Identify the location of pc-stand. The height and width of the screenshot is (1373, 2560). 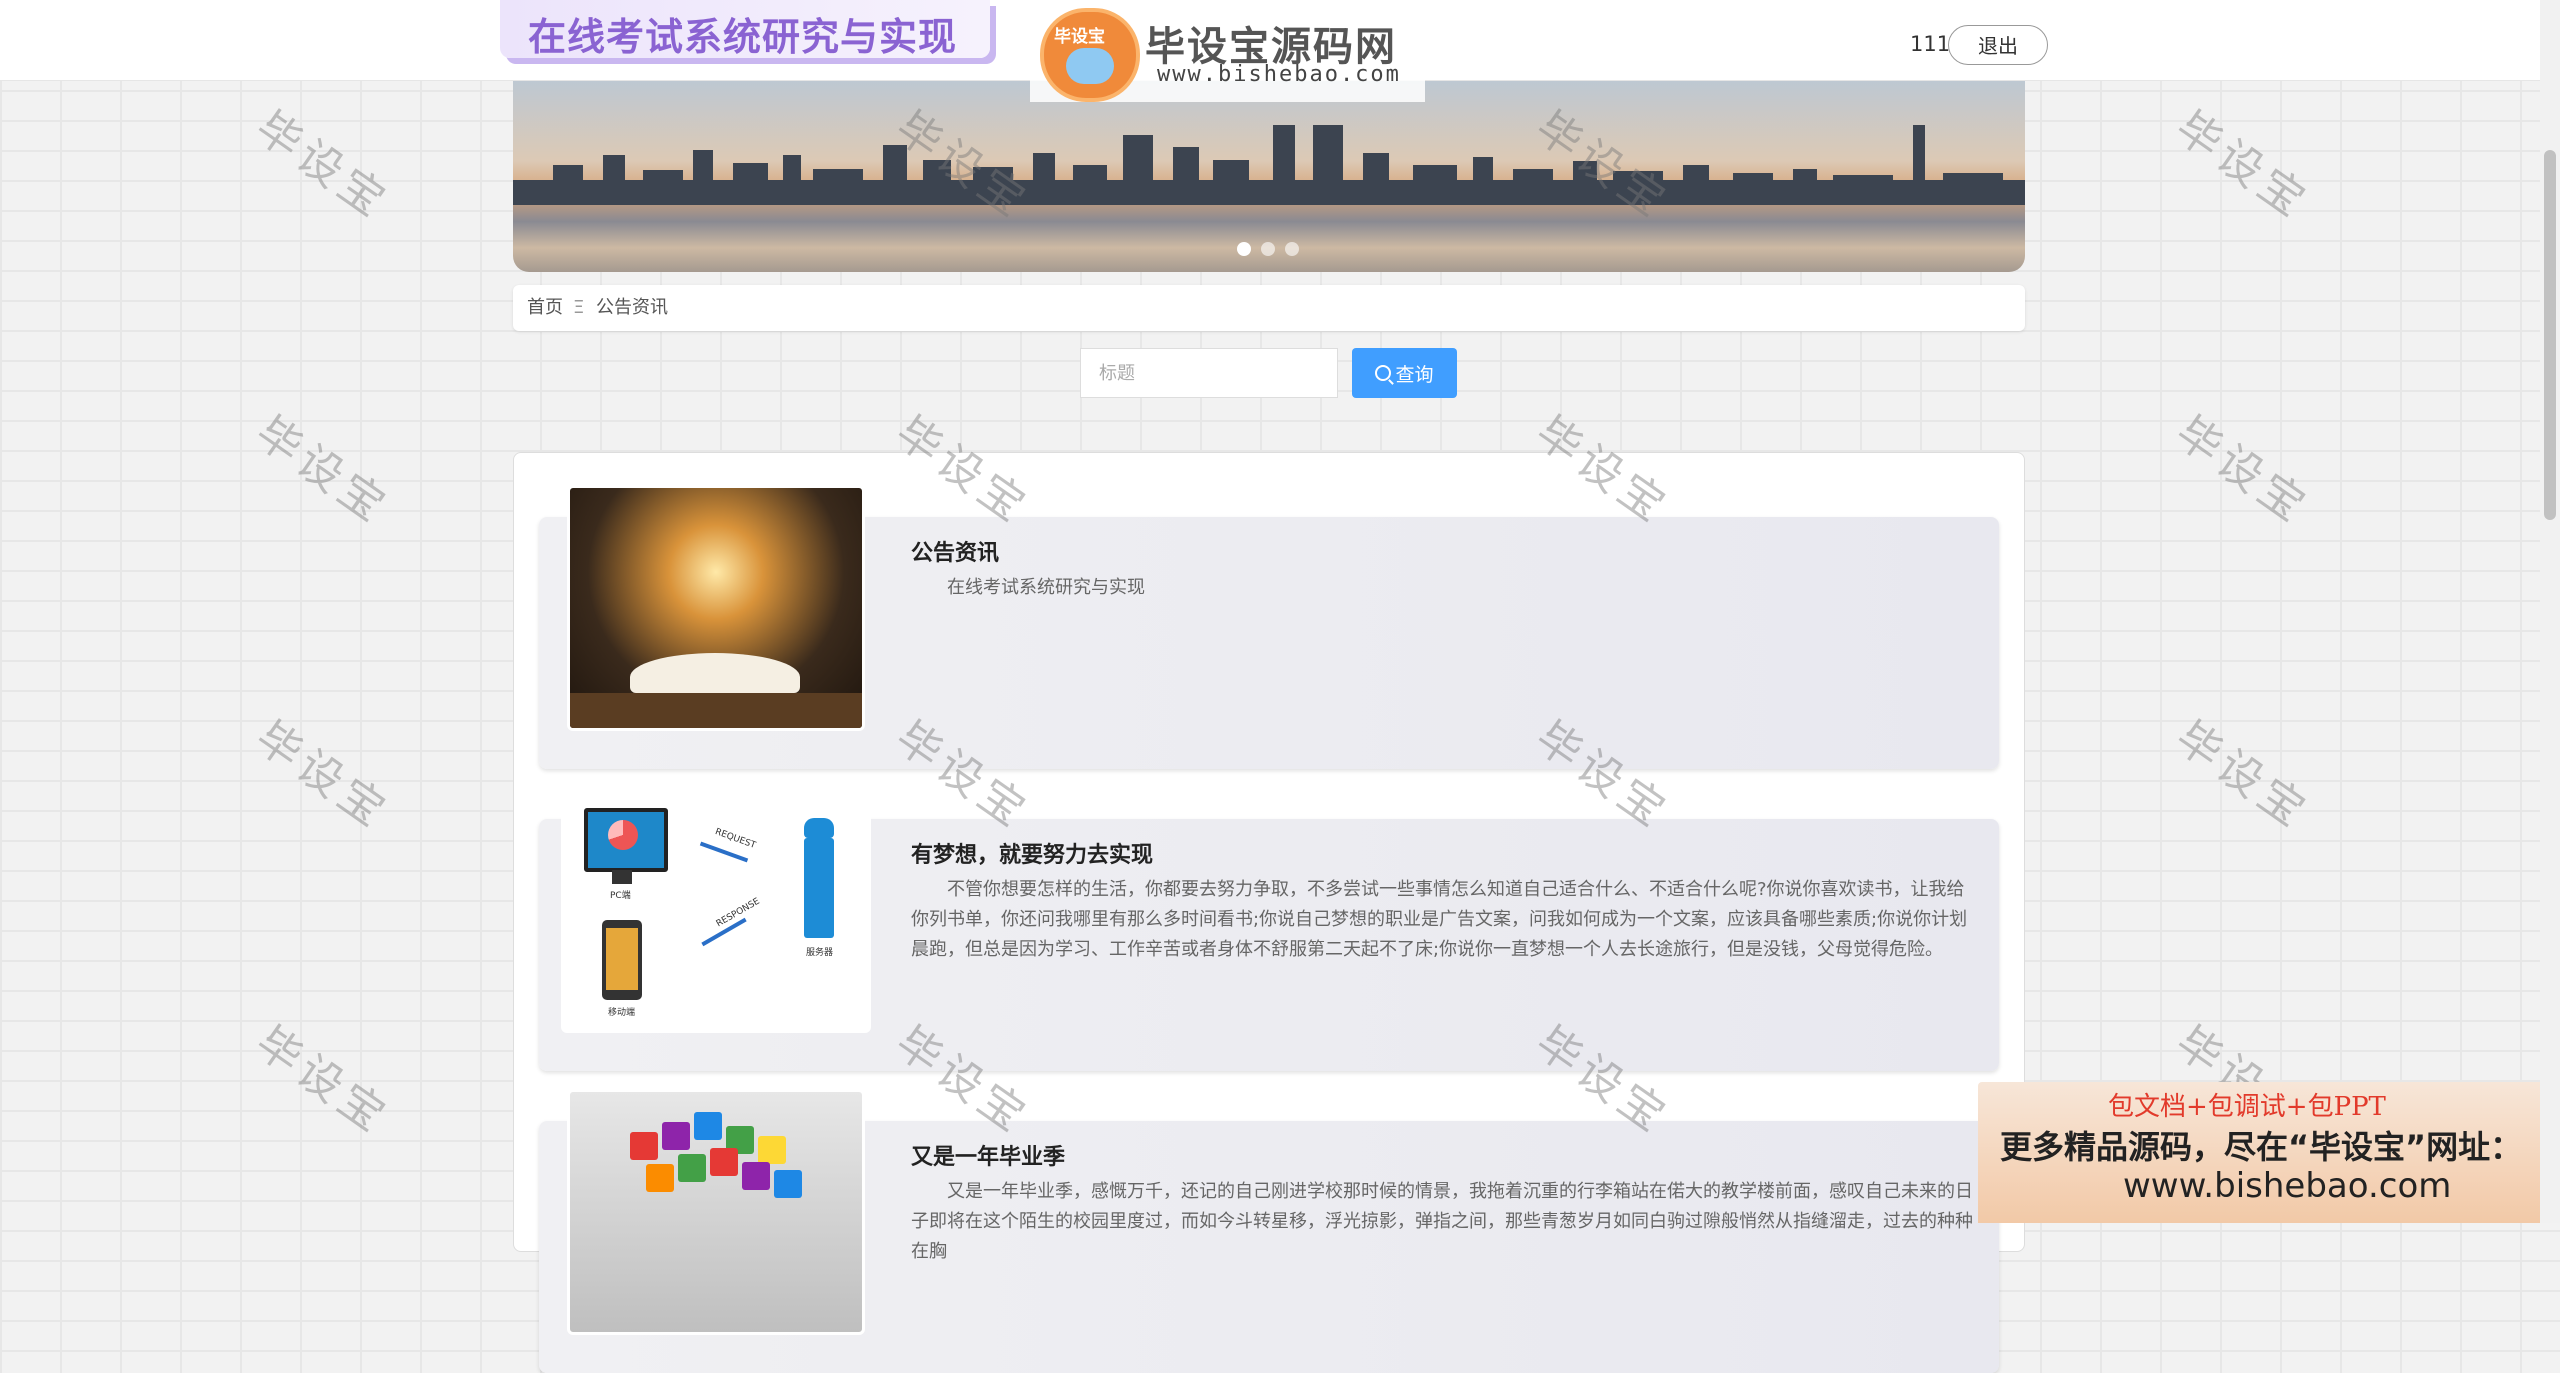
(622, 877).